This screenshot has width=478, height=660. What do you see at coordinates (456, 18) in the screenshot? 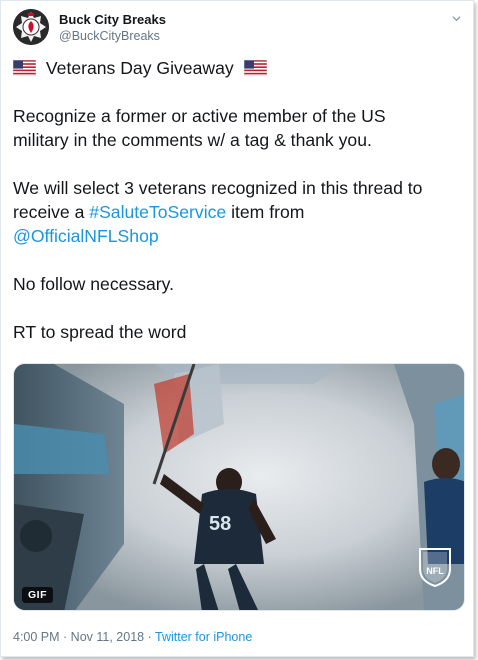
I see `chevron-down-icon` at bounding box center [456, 18].